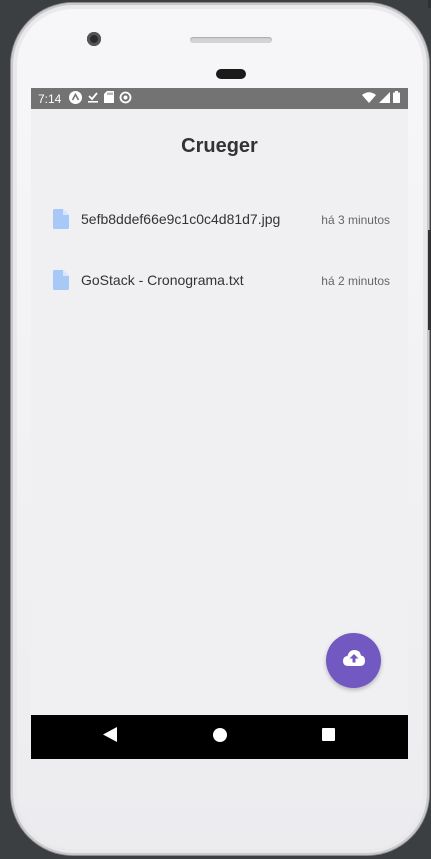 Image resolution: width=431 pixels, height=859 pixels. I want to click on page-title: Crueger, so click(219, 146).